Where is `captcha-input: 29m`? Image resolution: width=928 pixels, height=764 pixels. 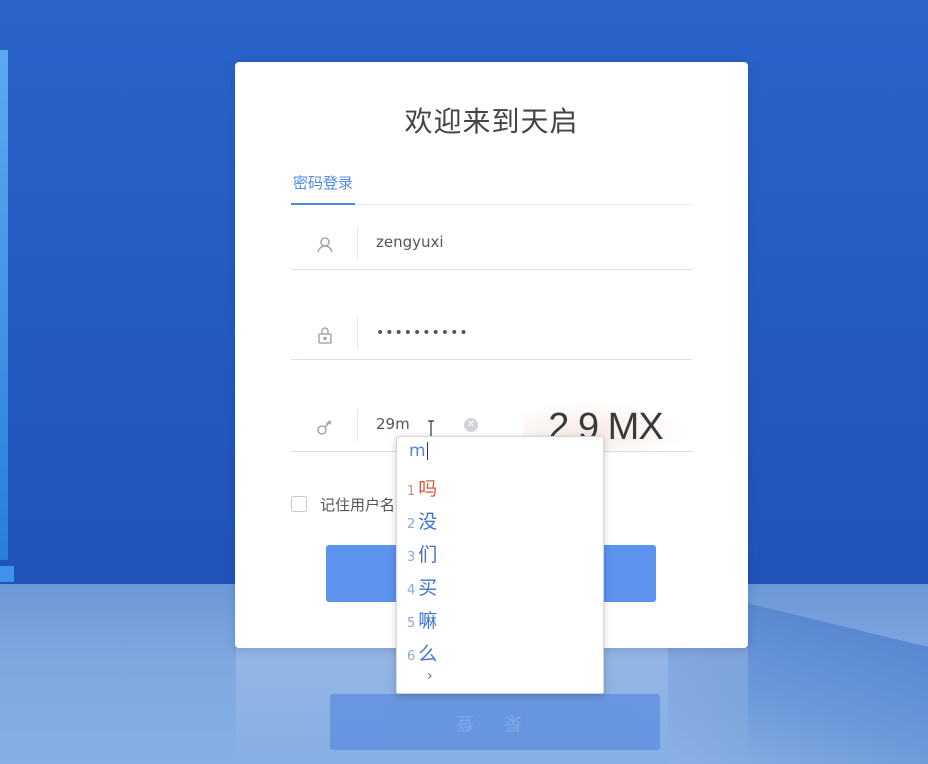 captcha-input: 29m is located at coordinates (393, 424).